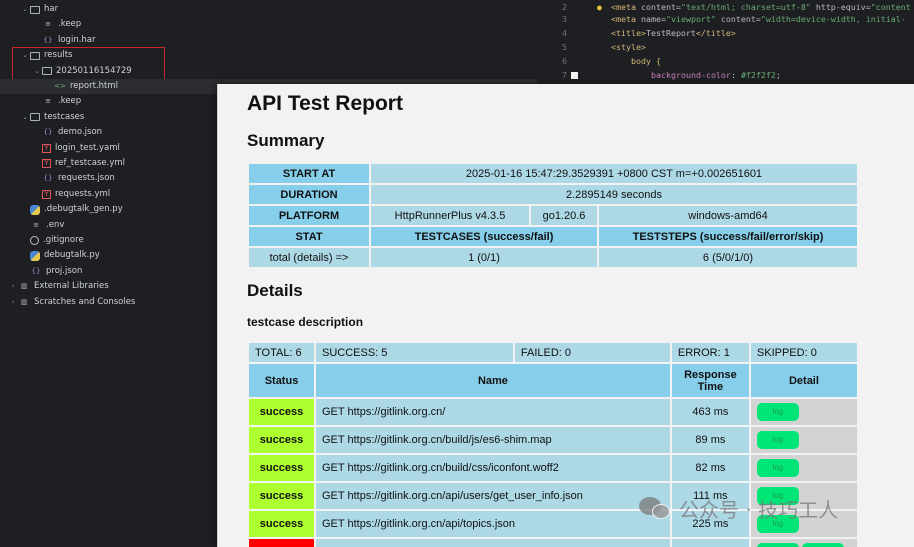 The height and width of the screenshot is (547, 914). I want to click on line-number: 5, so click(564, 47).